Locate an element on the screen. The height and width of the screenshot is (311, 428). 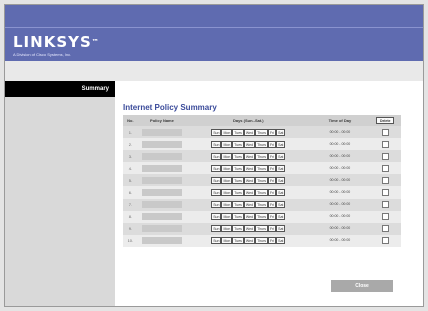
header-strip is located at coordinates (214, 71).